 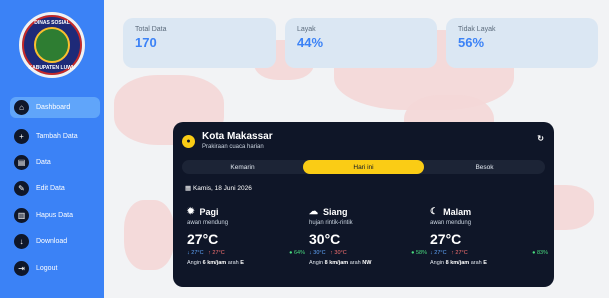 I want to click on stat-value: 56%, so click(x=471, y=42).